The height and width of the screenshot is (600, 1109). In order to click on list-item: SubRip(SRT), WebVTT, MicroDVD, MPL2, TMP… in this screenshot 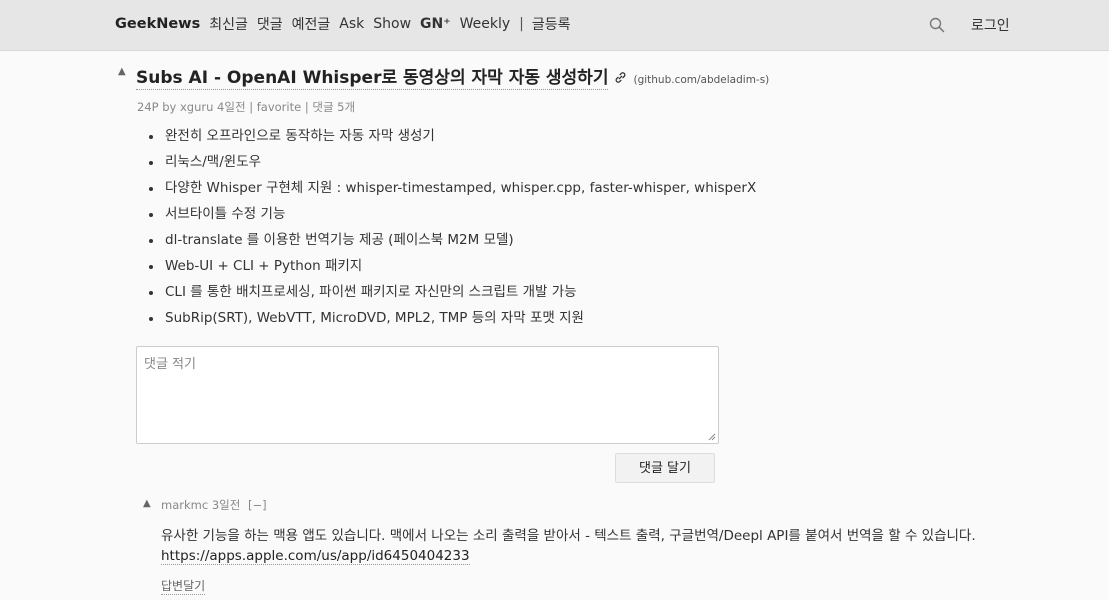, I will do `click(451, 321)`.